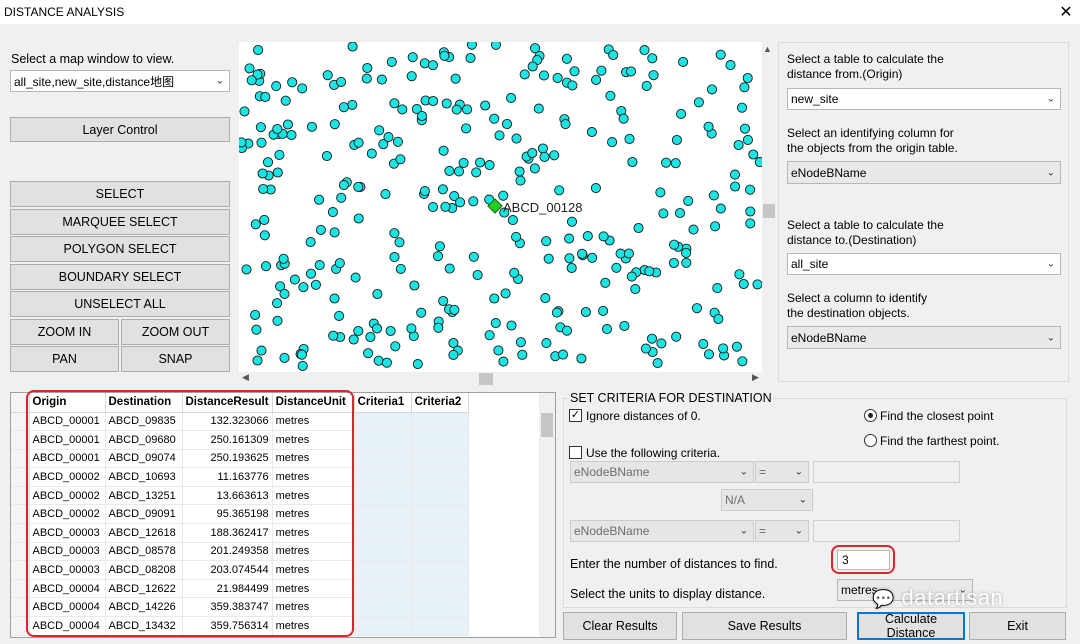  What do you see at coordinates (120, 277) in the screenshot?
I see `boundary-select-button: BOUNDARY SELECT` at bounding box center [120, 277].